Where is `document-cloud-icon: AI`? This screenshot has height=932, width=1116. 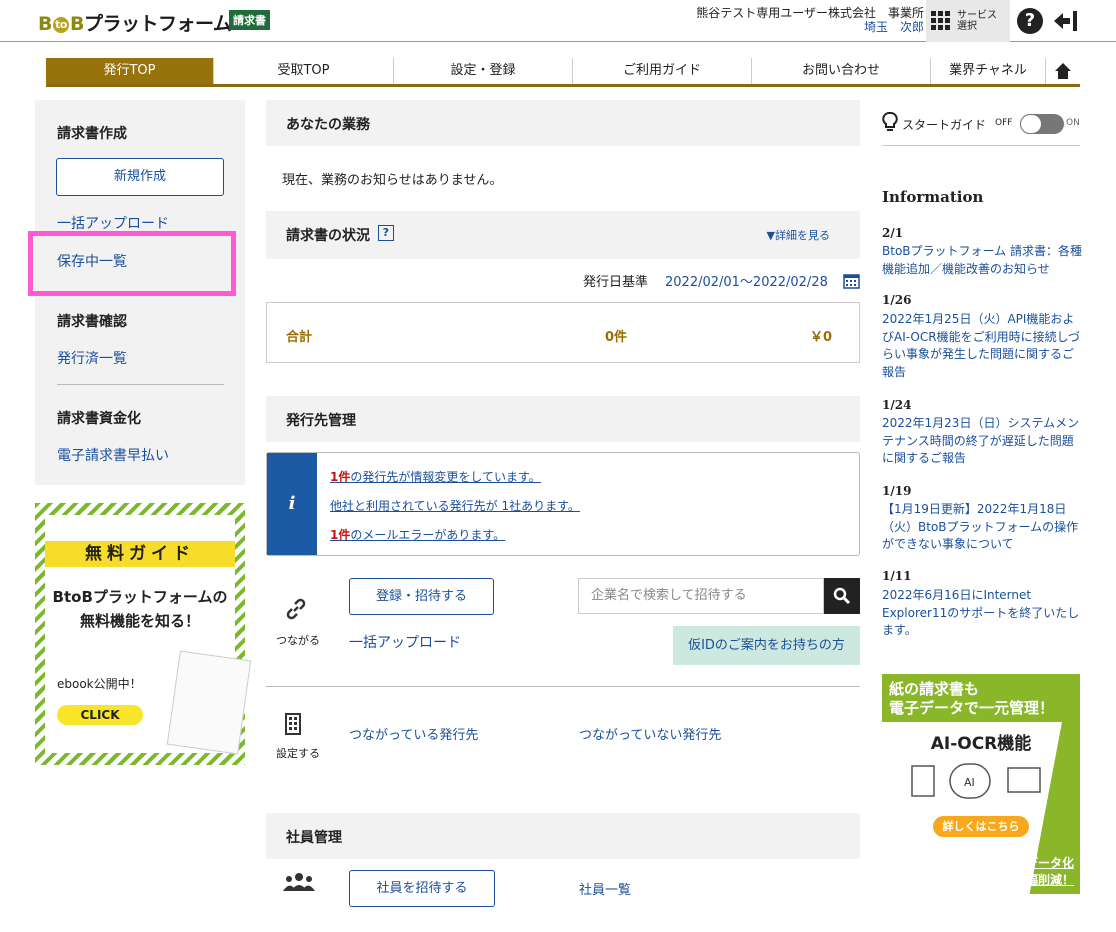
document-cloud-icon: AI is located at coordinates (976, 781).